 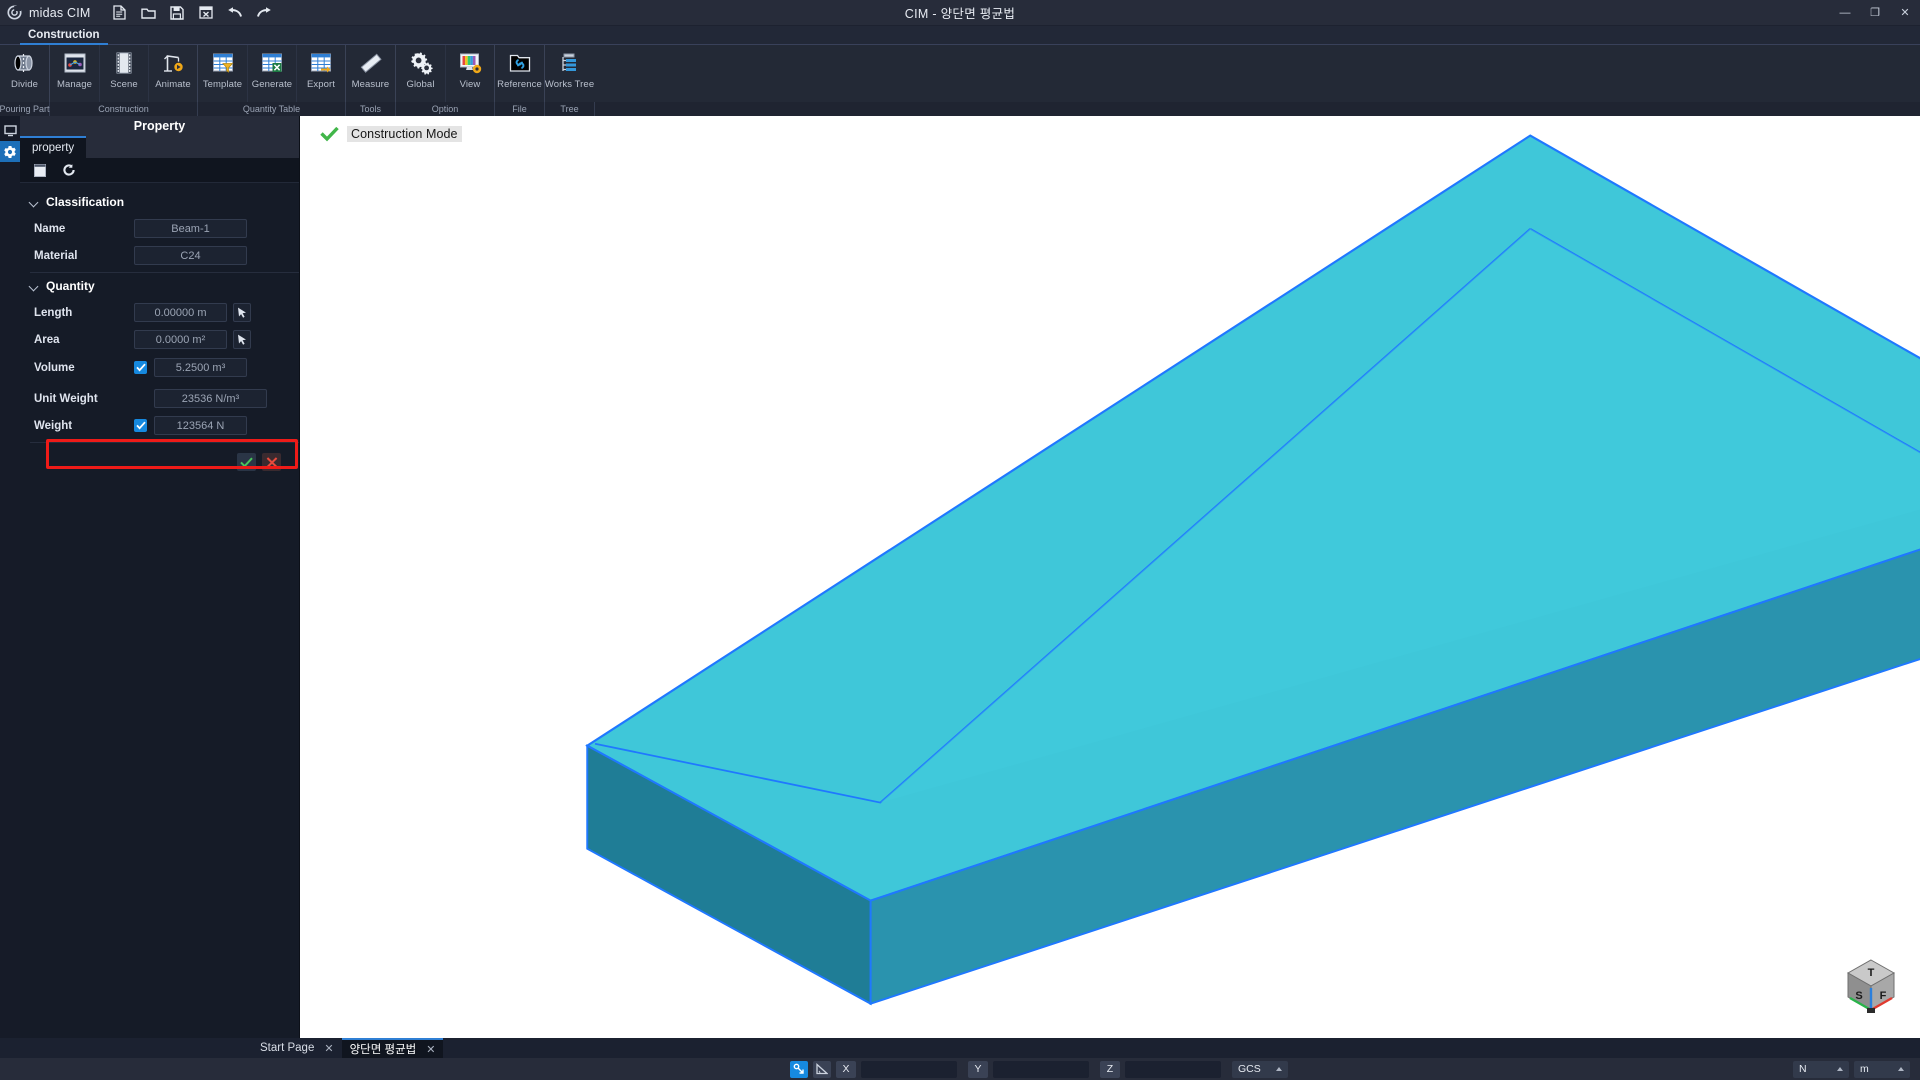 I want to click on view-cube-left-label: S, so click(x=1858, y=996).